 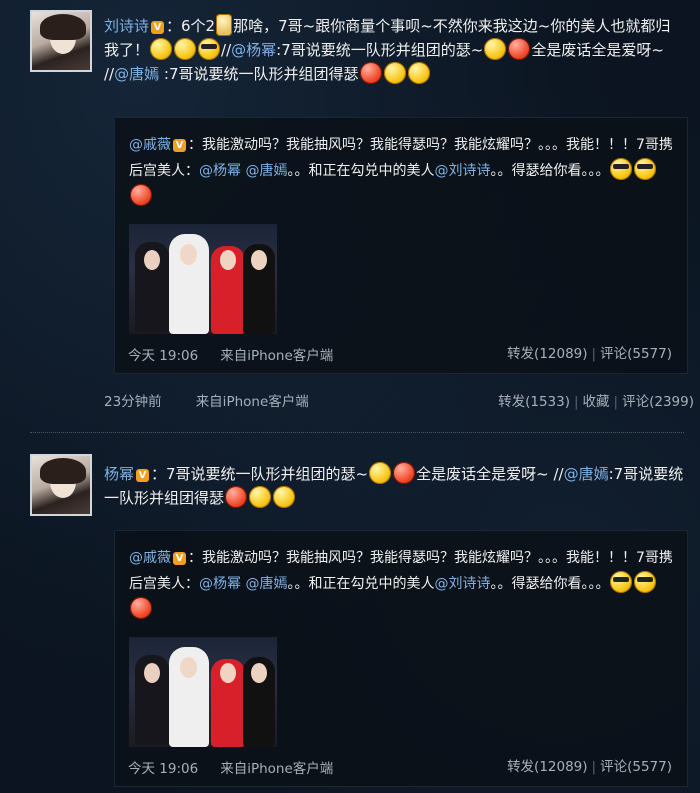 I want to click on source-link: 来自iPhone客户端, so click(x=252, y=402).